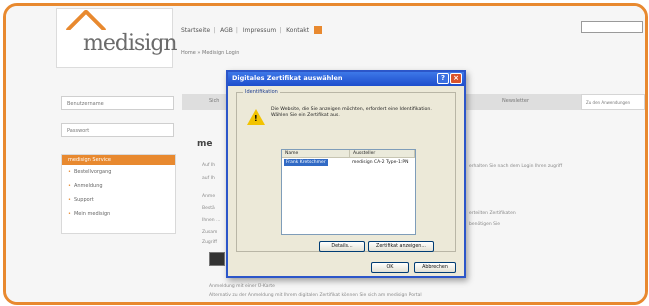 The image size is (649, 306). What do you see at coordinates (118, 214) in the screenshot?
I see `sidebar-item-mein-medisign: • Mein medisign` at bounding box center [118, 214].